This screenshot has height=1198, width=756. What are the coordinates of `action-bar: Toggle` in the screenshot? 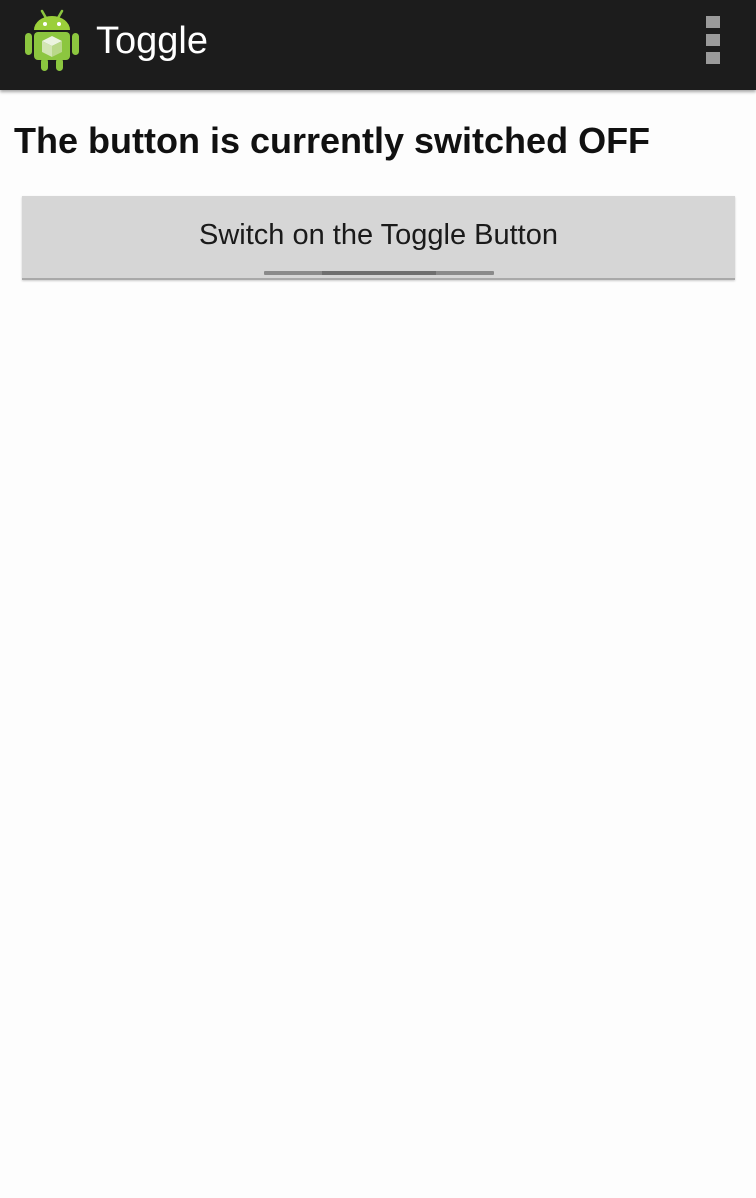 It's located at (378, 45).